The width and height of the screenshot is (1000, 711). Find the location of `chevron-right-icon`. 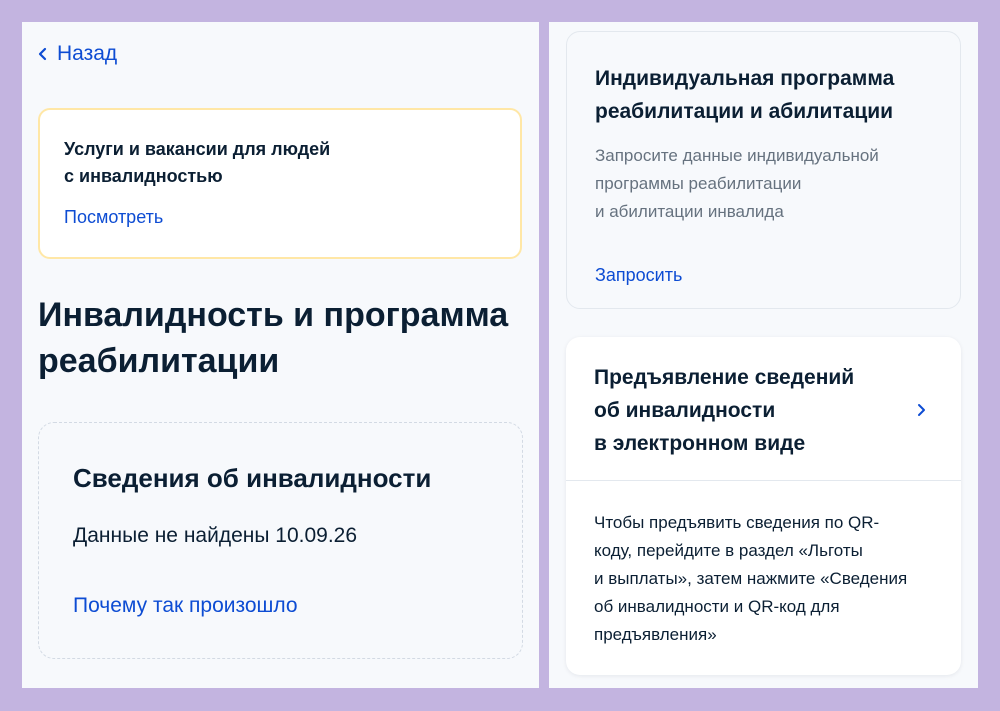

chevron-right-icon is located at coordinates (921, 410).